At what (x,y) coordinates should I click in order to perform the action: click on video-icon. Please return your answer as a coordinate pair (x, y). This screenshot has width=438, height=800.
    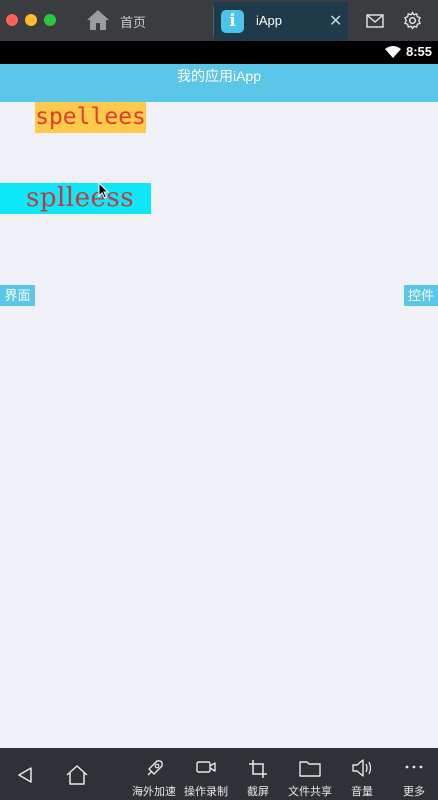
    Looking at the image, I should click on (206, 767).